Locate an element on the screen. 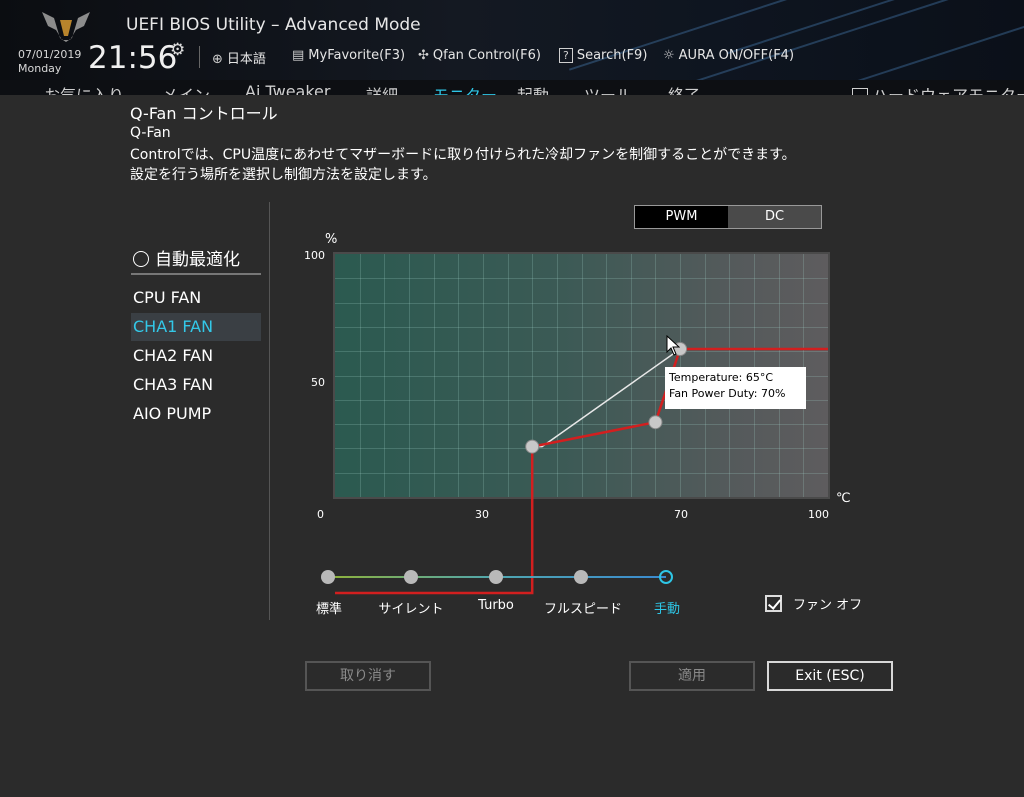 The image size is (1024, 797). aura-label: AURA ON/OFF(F4) is located at coordinates (736, 55).